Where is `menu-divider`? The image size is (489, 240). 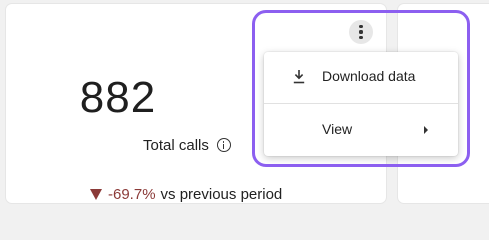
menu-divider is located at coordinates (361, 103).